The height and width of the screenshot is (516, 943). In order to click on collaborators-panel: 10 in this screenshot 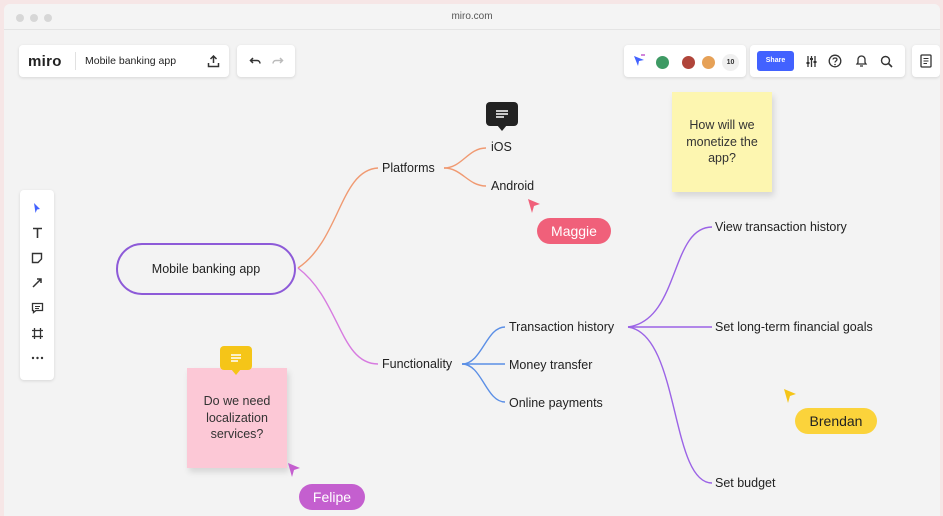, I will do `click(685, 61)`.